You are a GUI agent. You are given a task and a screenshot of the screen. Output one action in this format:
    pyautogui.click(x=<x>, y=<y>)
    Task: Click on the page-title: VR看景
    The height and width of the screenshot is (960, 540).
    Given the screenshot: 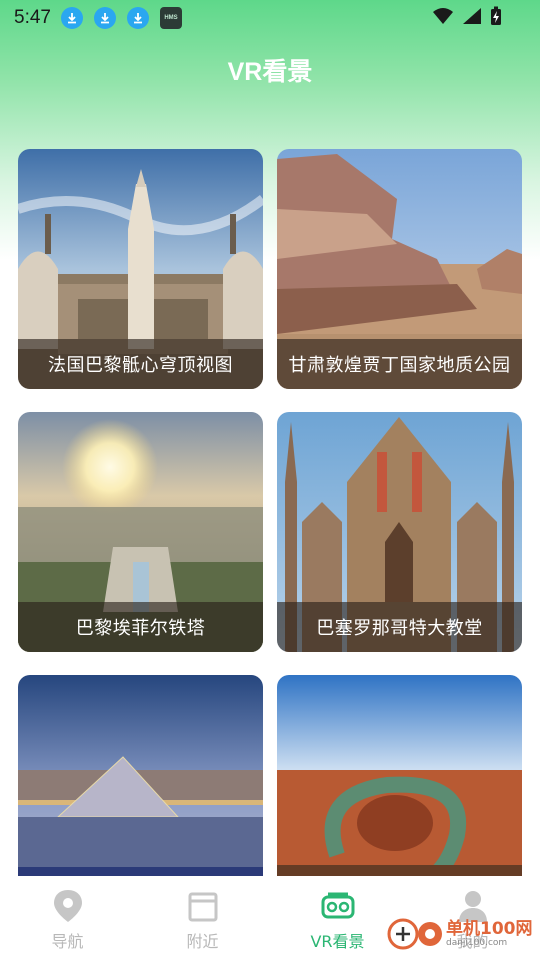 What is the action you would take?
    pyautogui.click(x=270, y=72)
    